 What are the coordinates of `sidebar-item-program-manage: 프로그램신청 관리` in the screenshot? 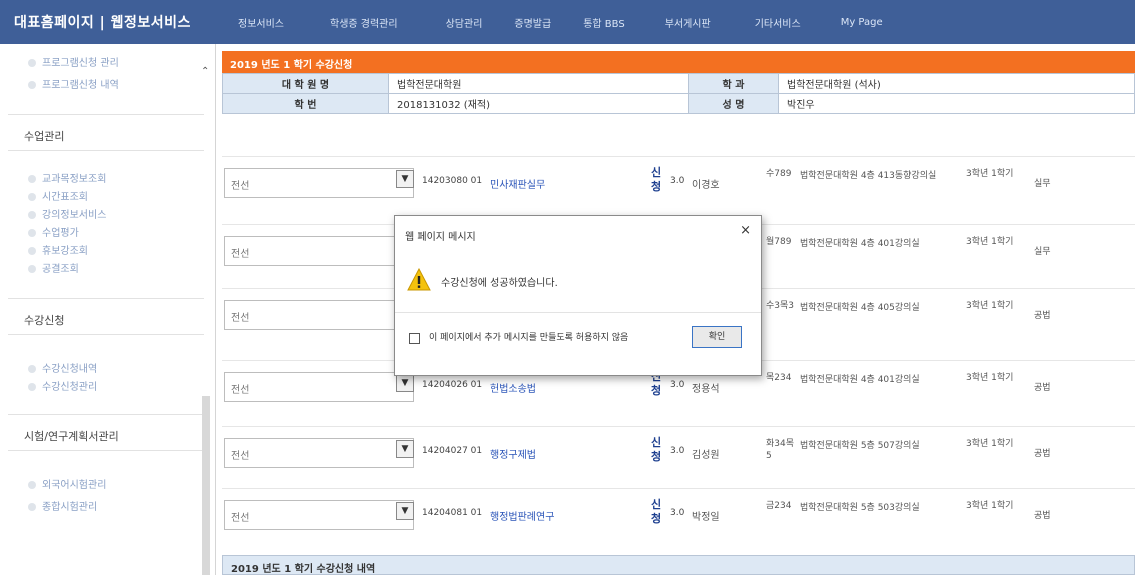 It's located at (73, 61).